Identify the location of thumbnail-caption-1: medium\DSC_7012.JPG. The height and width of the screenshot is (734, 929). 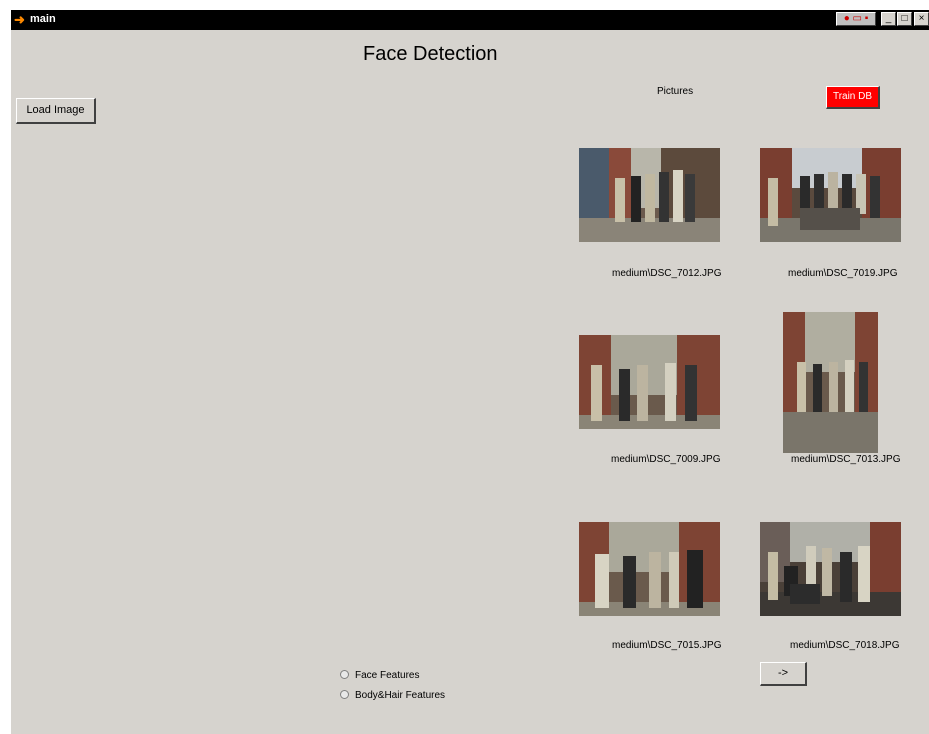
(667, 273).